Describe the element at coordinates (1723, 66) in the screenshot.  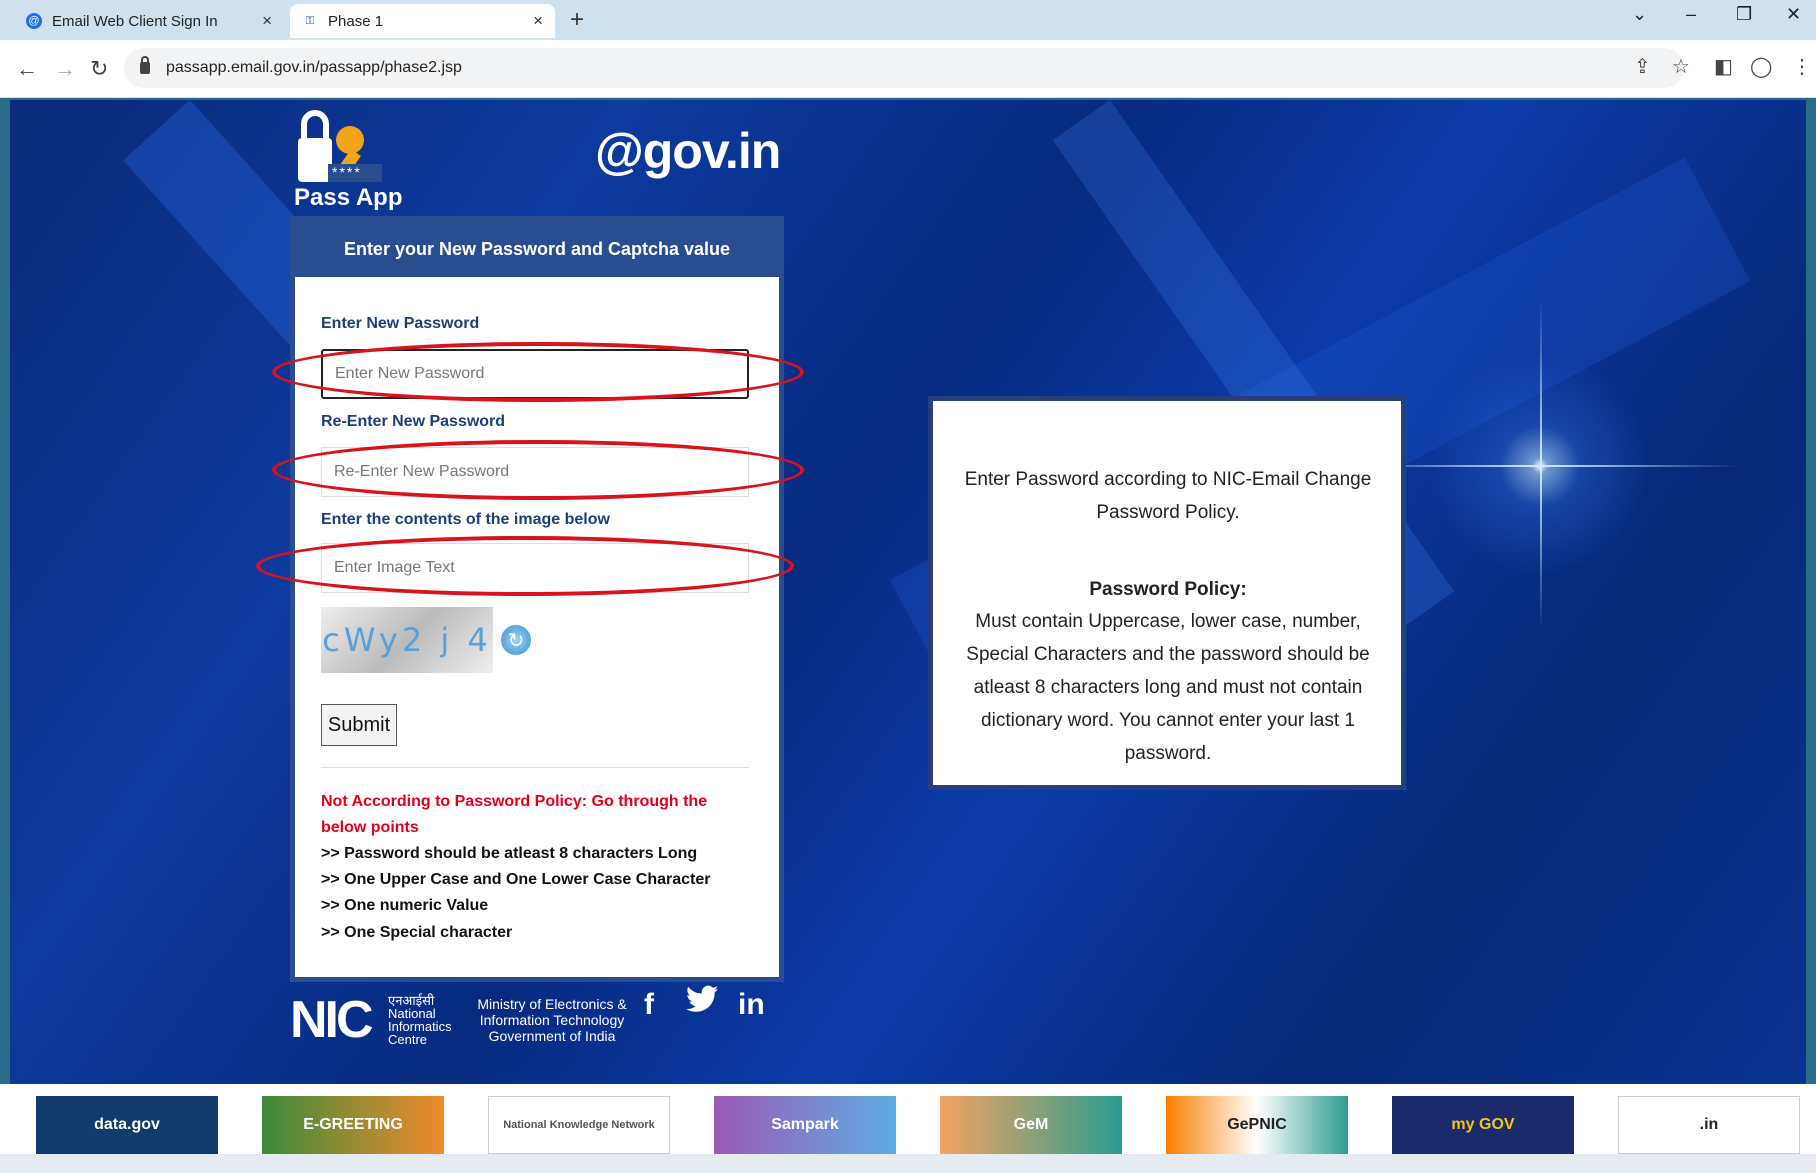
I see `sidebar-icon: ◧` at that location.